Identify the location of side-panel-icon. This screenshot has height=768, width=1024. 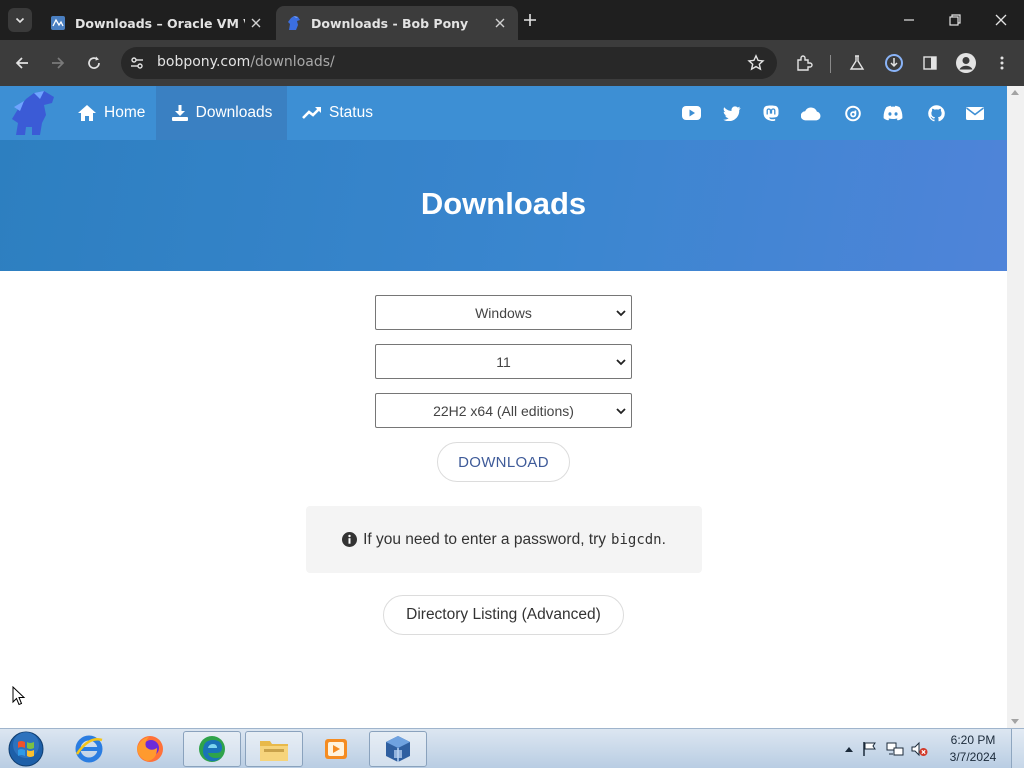
(930, 63).